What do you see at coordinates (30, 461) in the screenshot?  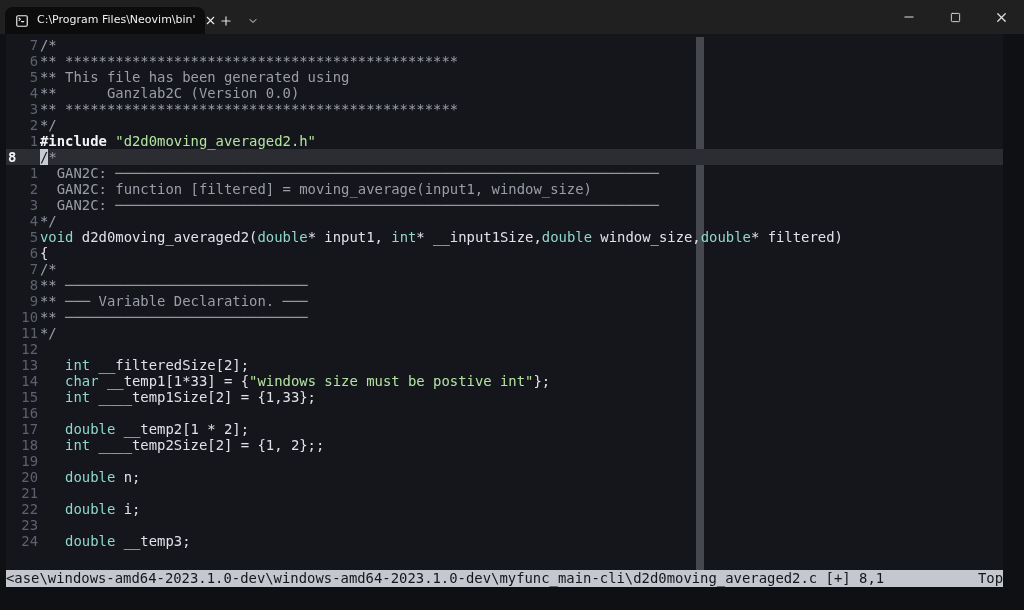 I see `line-number: 19` at bounding box center [30, 461].